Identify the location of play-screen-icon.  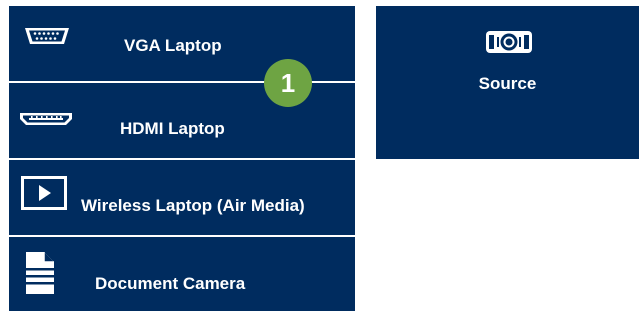
(44, 193).